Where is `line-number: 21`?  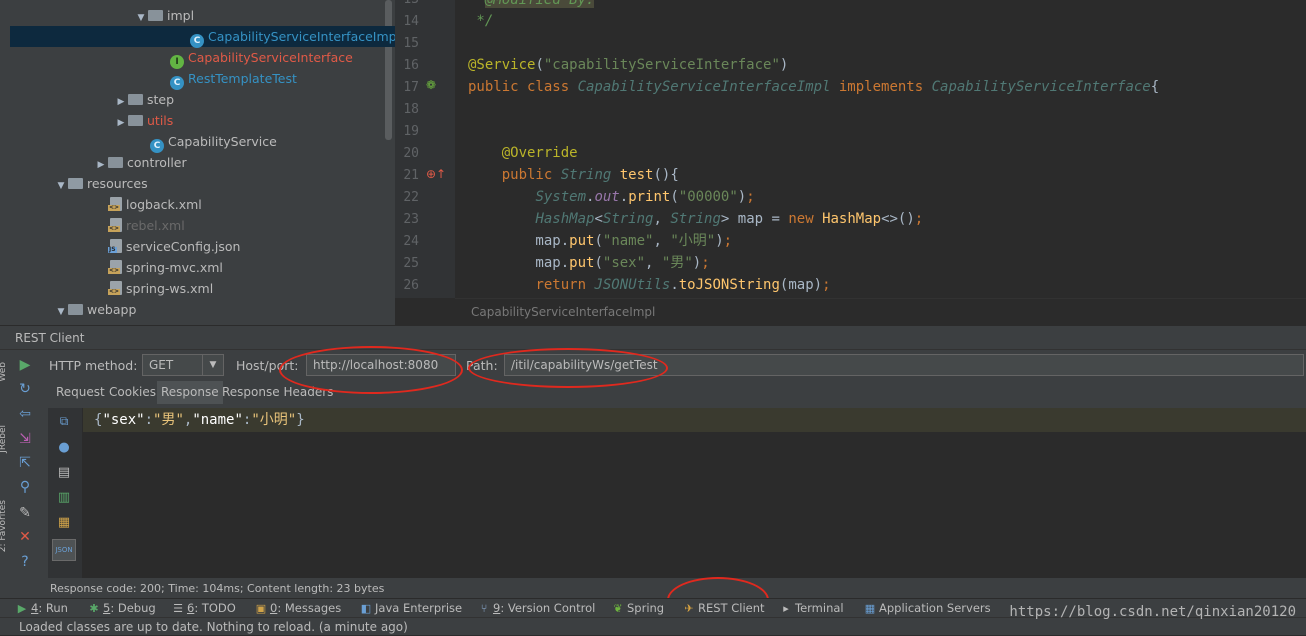
line-number: 21 is located at coordinates (411, 175).